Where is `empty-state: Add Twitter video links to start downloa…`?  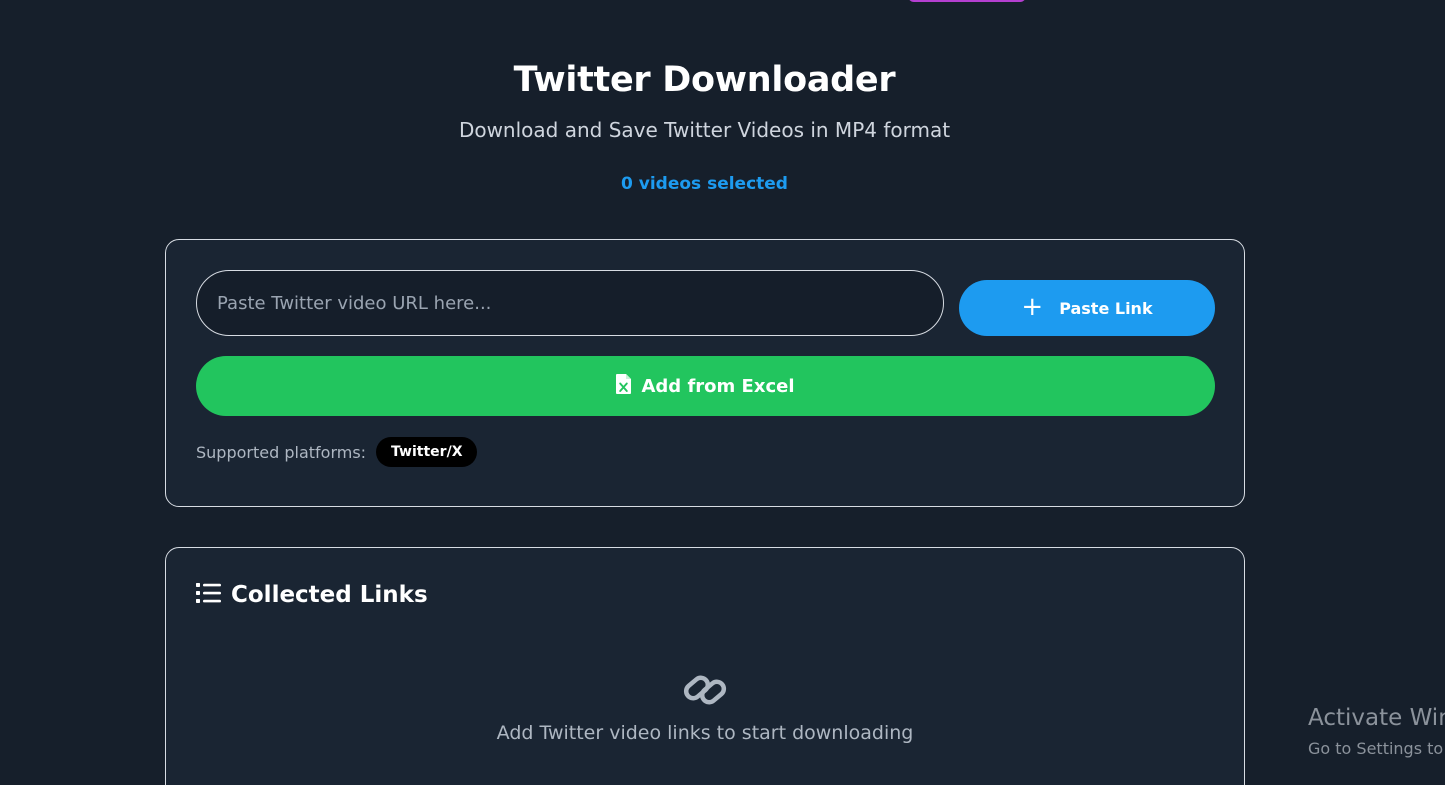 empty-state: Add Twitter video links to start downloa… is located at coordinates (705, 707).